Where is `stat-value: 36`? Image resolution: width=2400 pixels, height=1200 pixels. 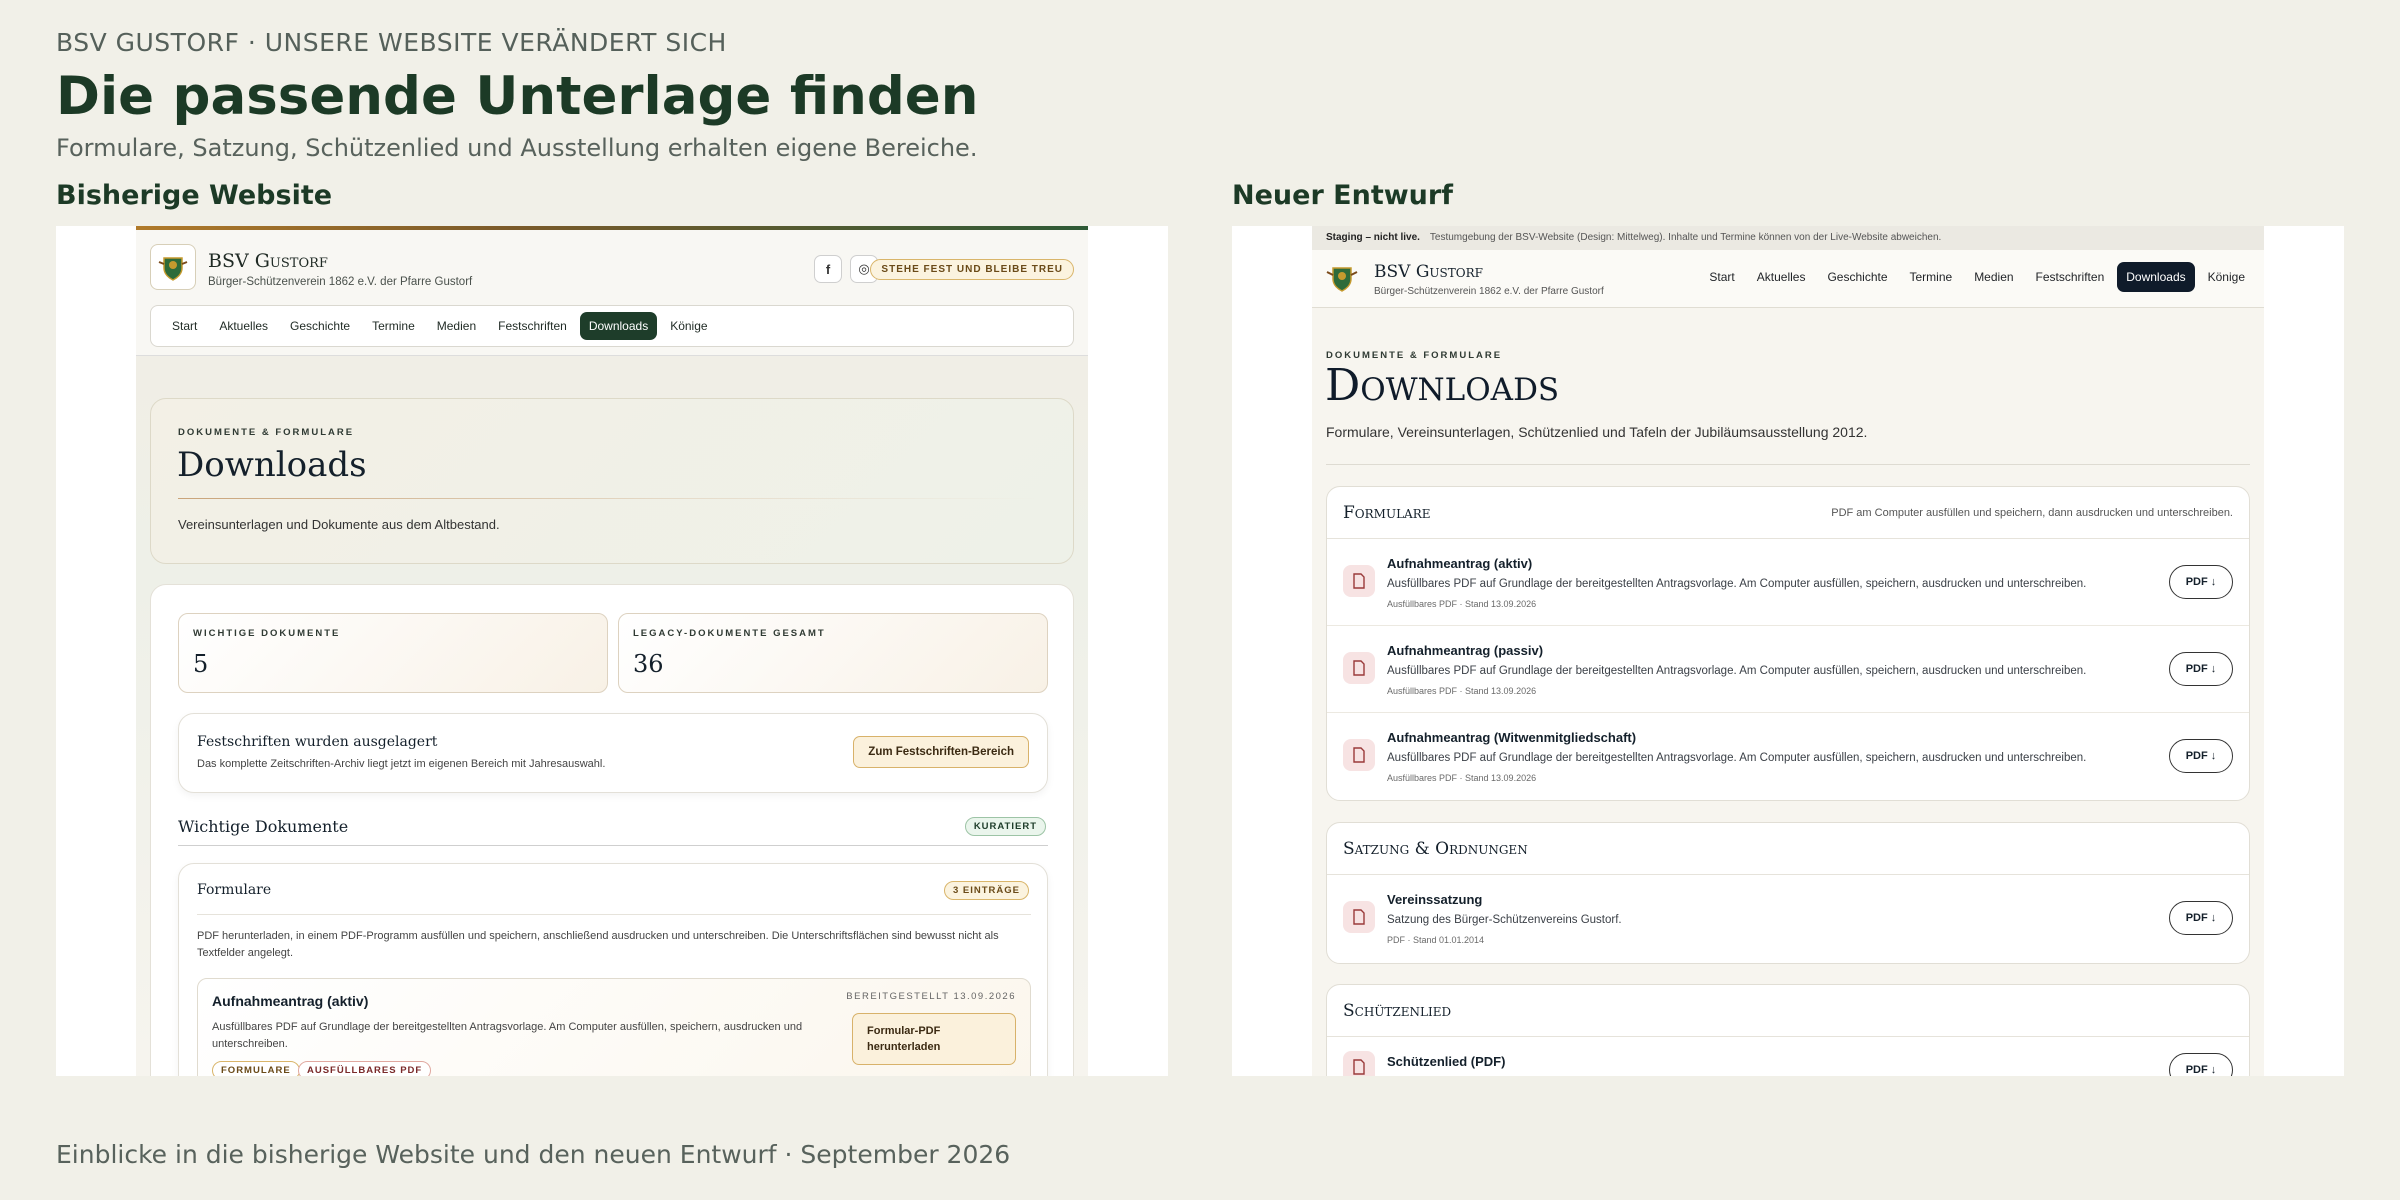
stat-value: 36 is located at coordinates (648, 664).